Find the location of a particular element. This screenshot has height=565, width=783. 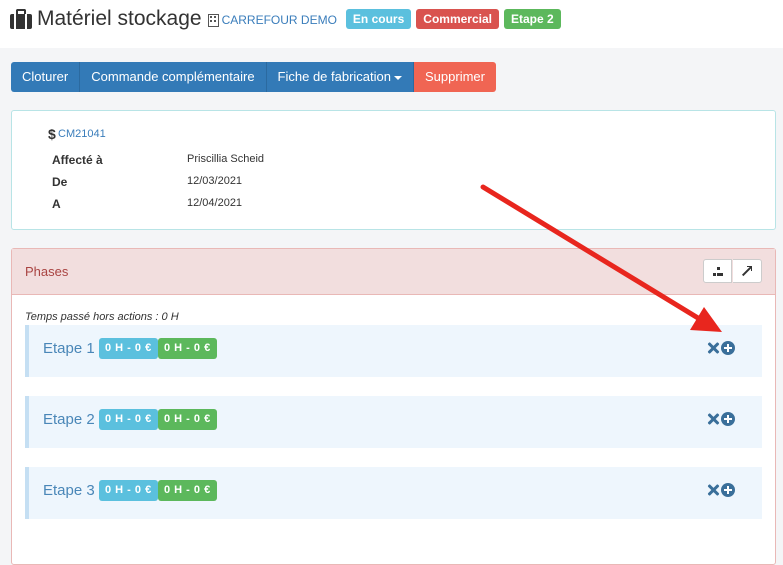

from-label: De is located at coordinates (60, 182).